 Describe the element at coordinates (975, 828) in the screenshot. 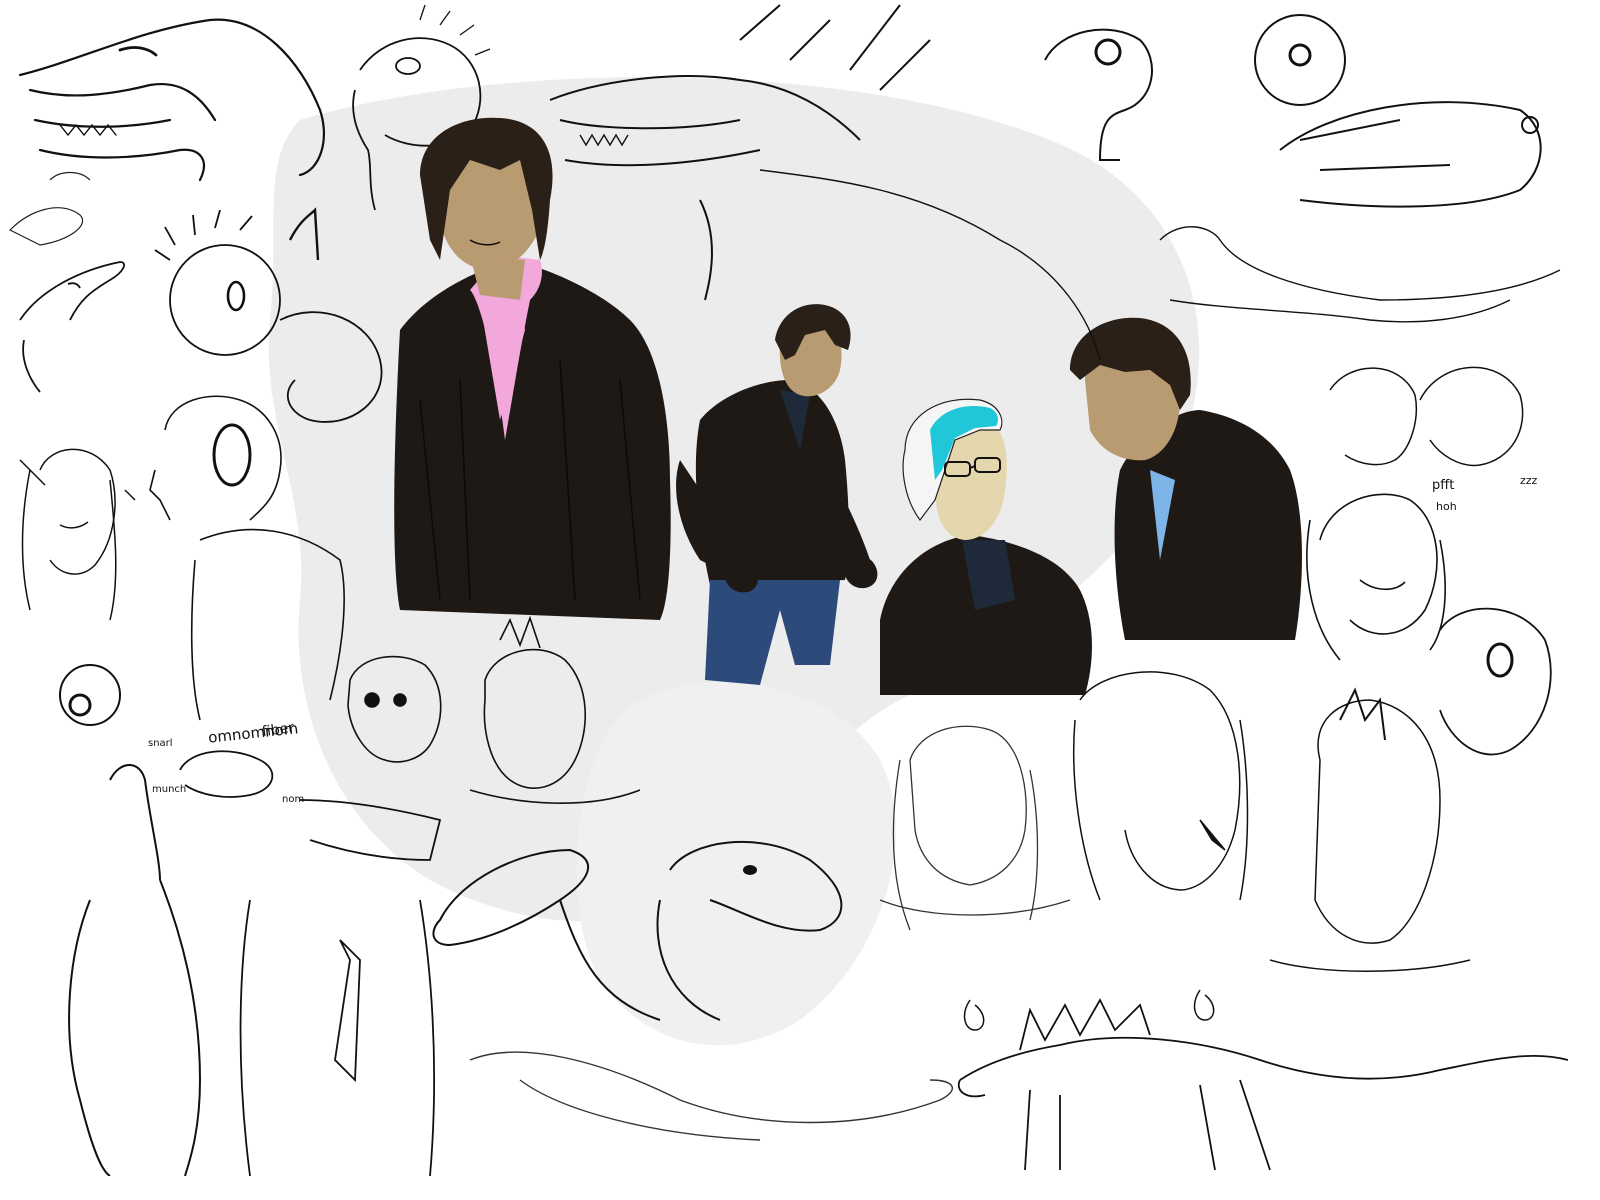

I see `long-hair-man-sketch` at that location.